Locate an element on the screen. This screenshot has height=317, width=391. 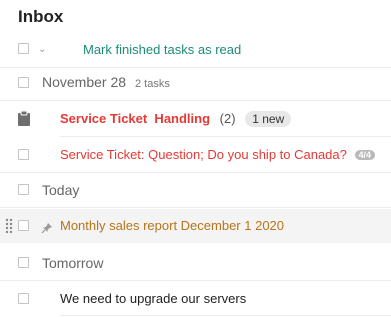
task-monthly-sales-report: Monthly sales report December 1 2020 is located at coordinates (172, 225).